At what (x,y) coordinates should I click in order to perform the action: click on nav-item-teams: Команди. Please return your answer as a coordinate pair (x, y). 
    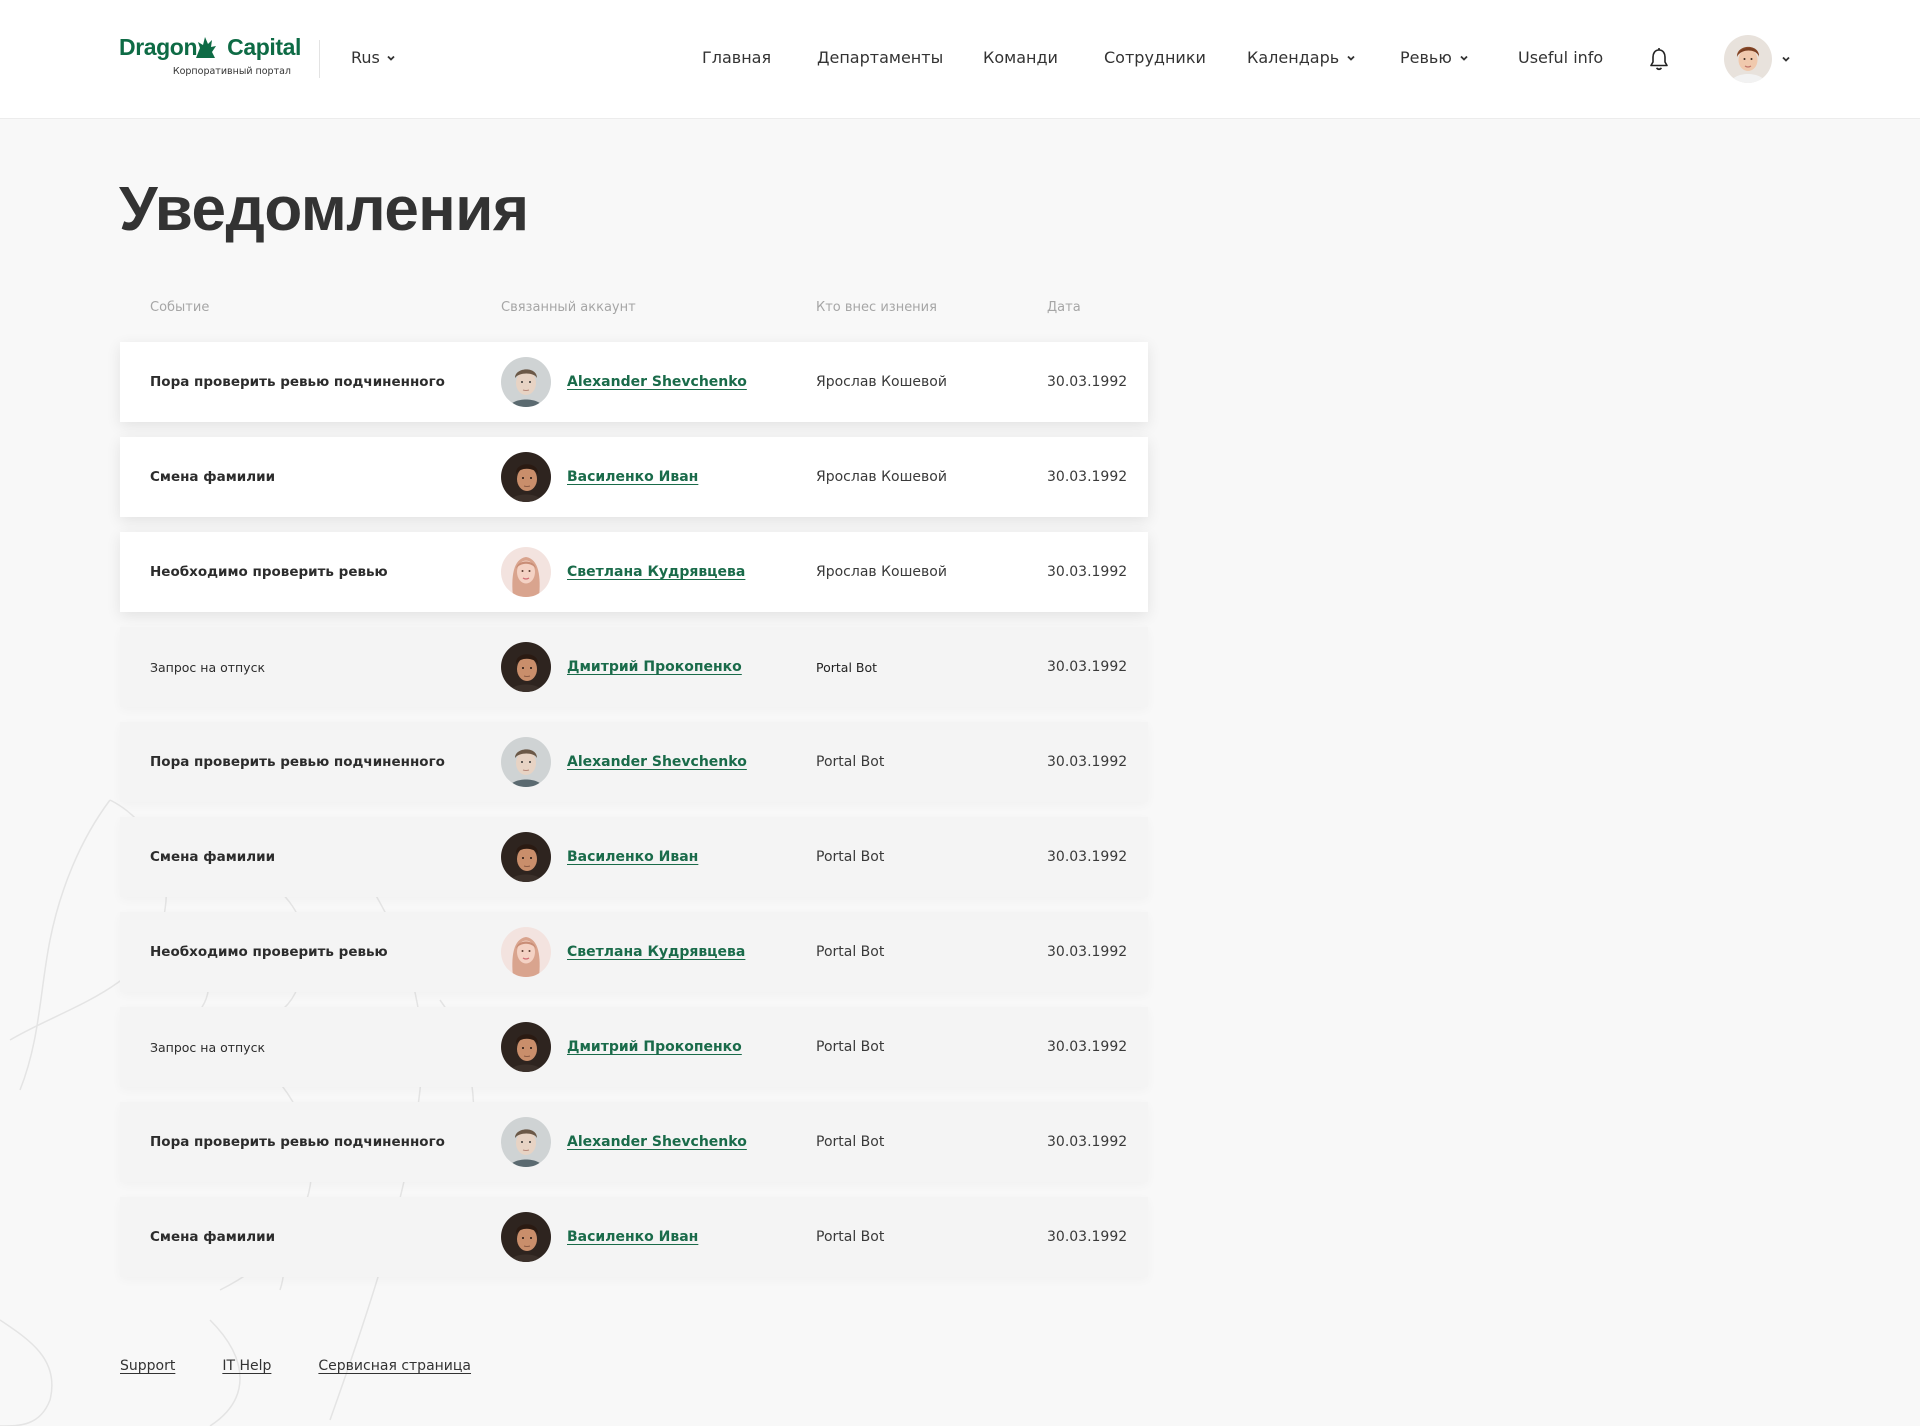
    Looking at the image, I should click on (1020, 57).